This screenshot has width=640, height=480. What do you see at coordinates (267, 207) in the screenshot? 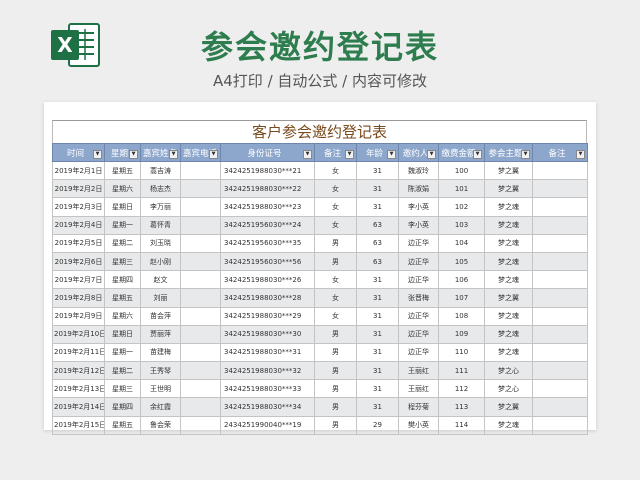
I see `table-cell: 3424251988030***23` at bounding box center [267, 207].